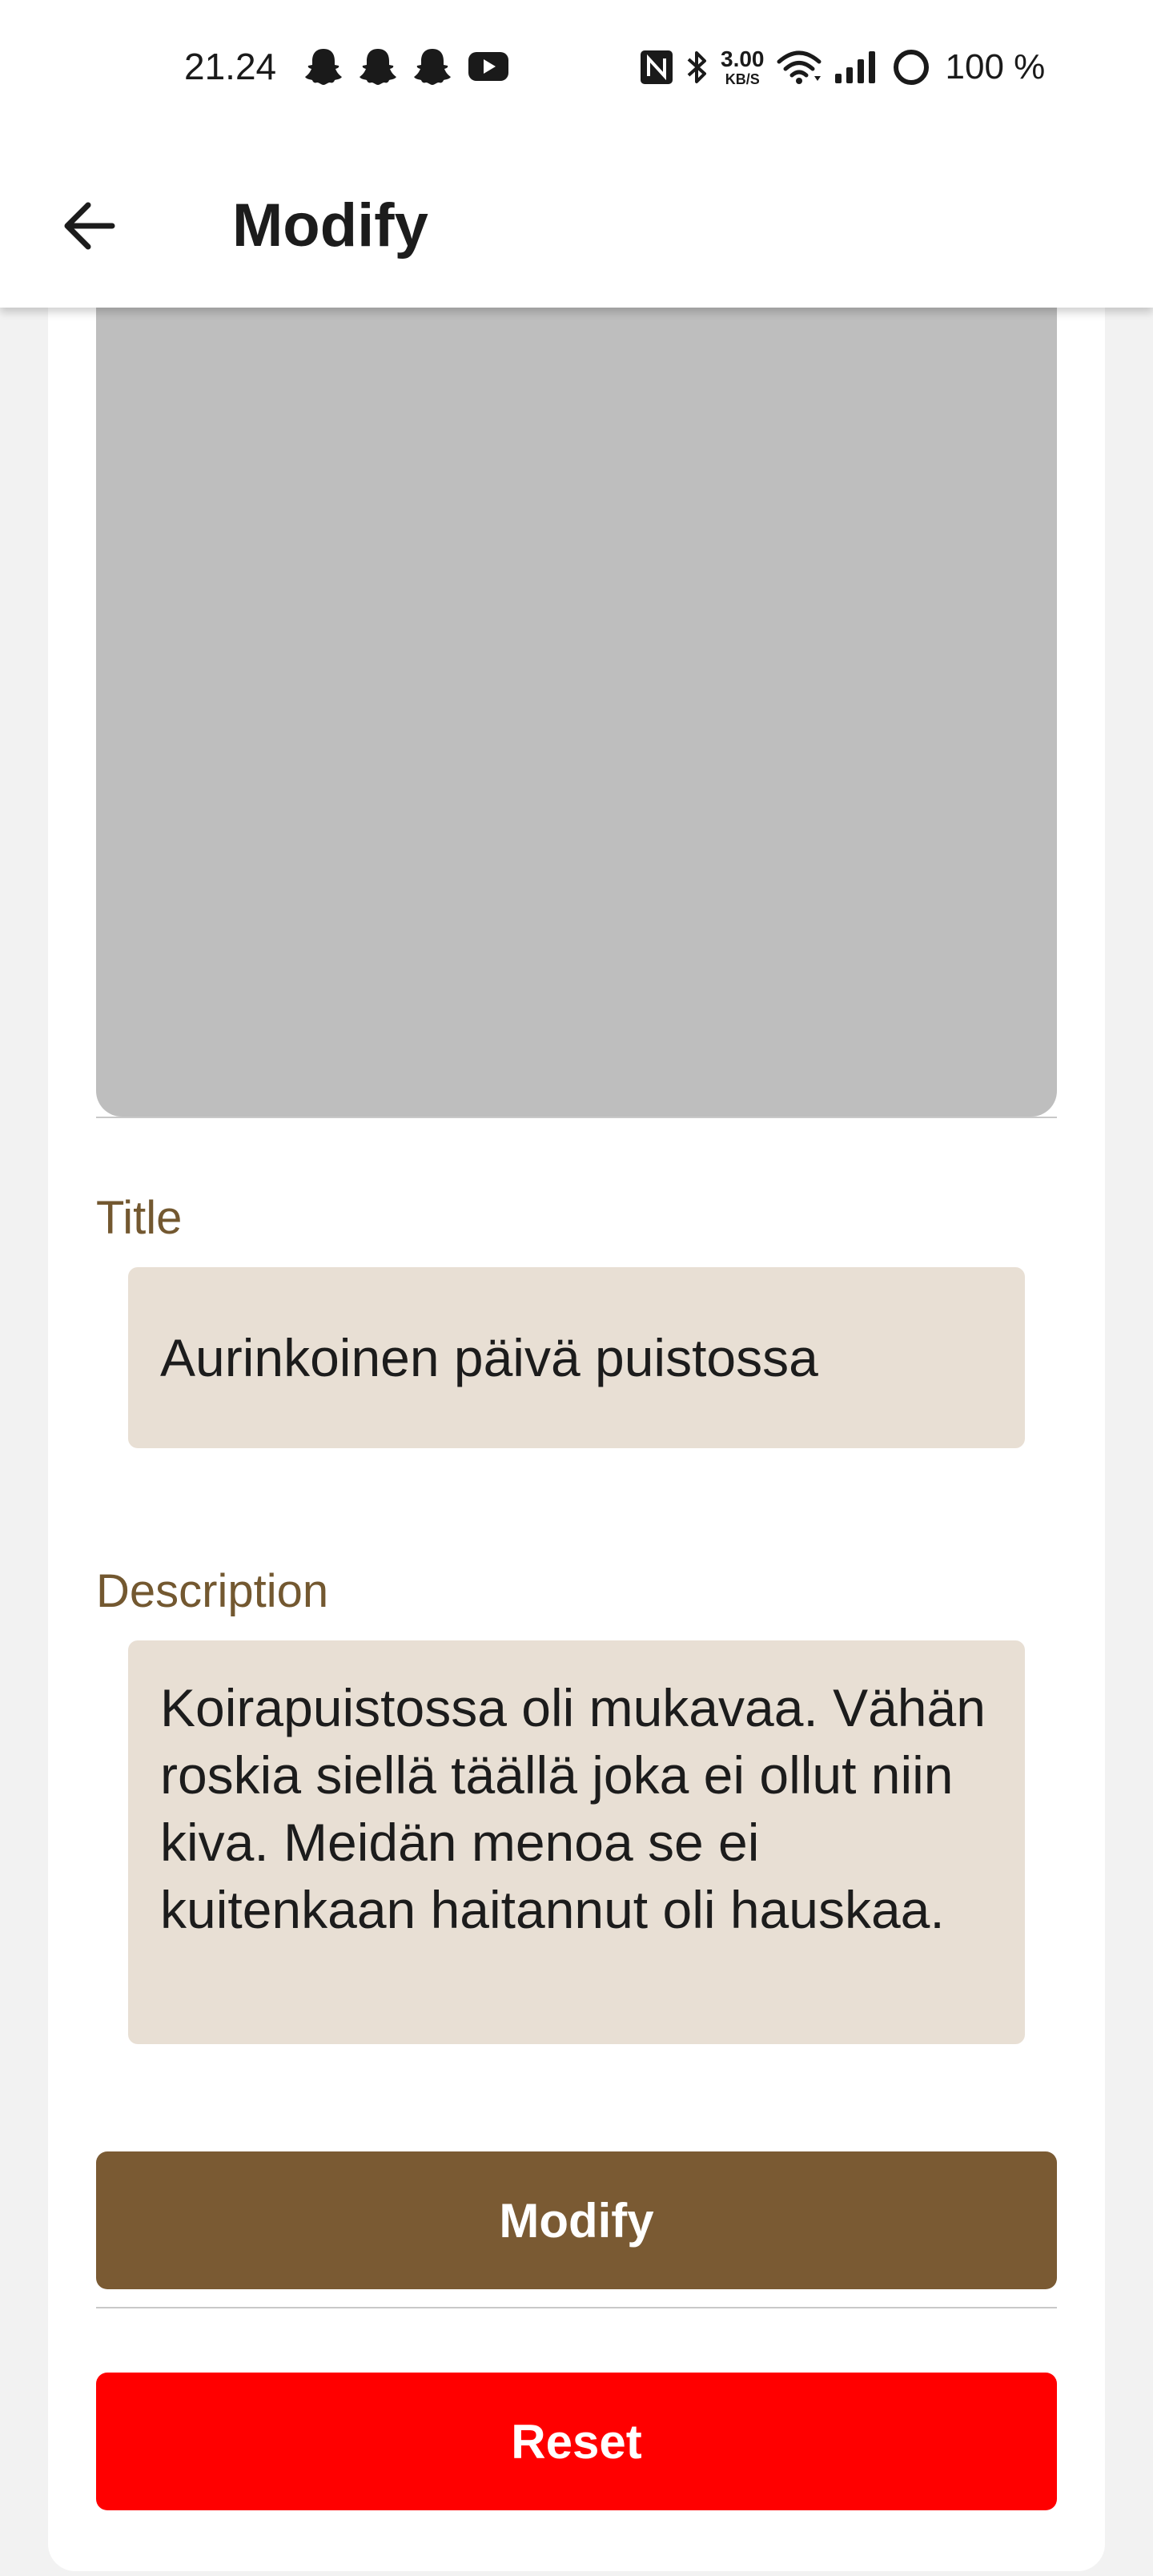 The width and height of the screenshot is (1153, 2576). I want to click on notification-icons, so click(407, 66).